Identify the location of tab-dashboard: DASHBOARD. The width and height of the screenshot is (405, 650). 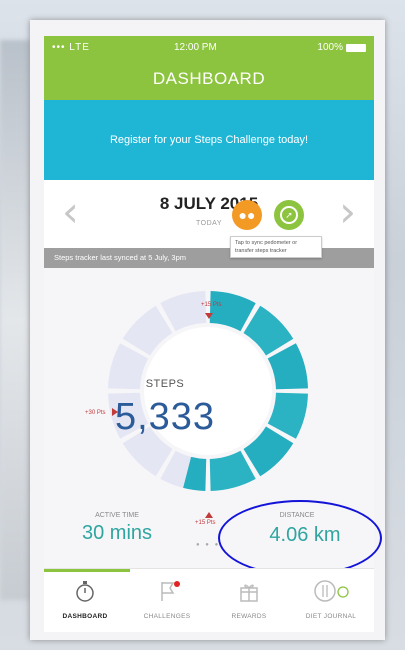
(85, 600).